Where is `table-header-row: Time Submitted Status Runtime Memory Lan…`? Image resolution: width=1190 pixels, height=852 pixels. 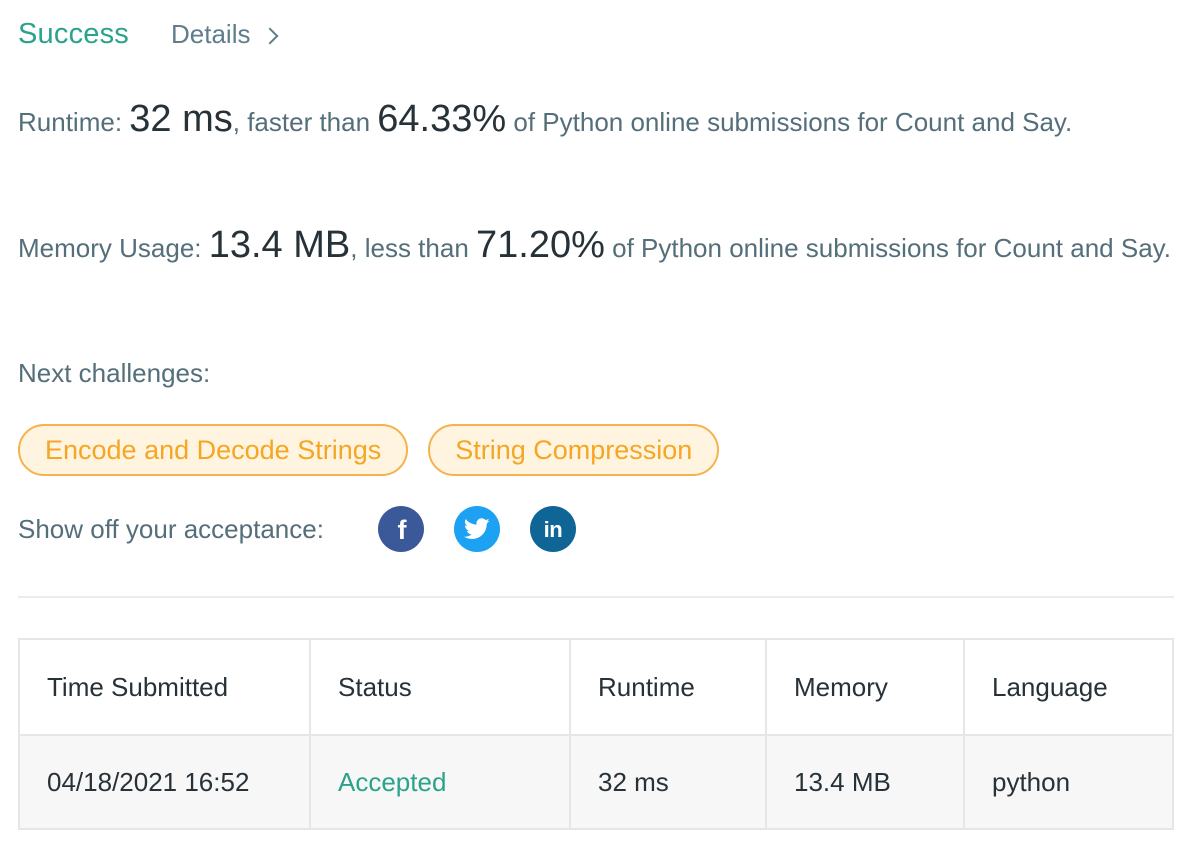
table-header-row: Time Submitted Status Runtime Memory Lan… is located at coordinates (596, 687).